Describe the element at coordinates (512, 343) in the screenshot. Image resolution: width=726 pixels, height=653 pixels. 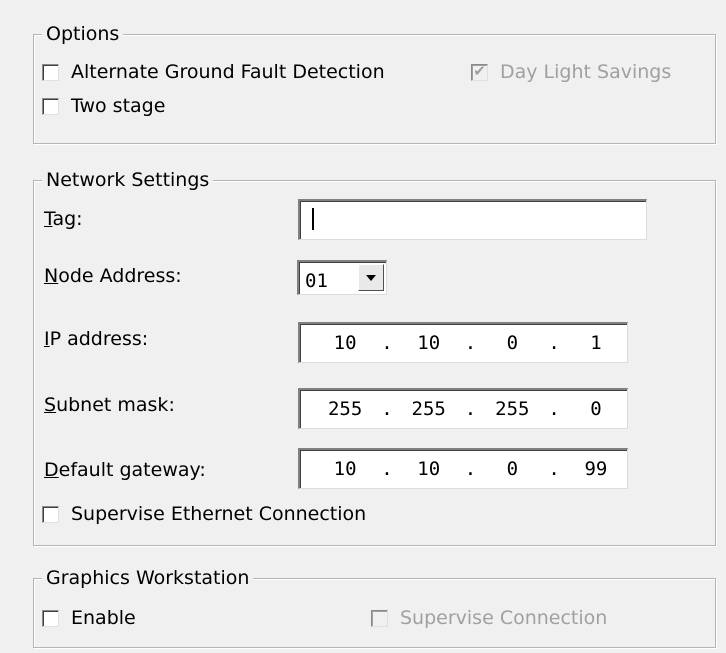
I see `ip-octet-3: 0` at that location.